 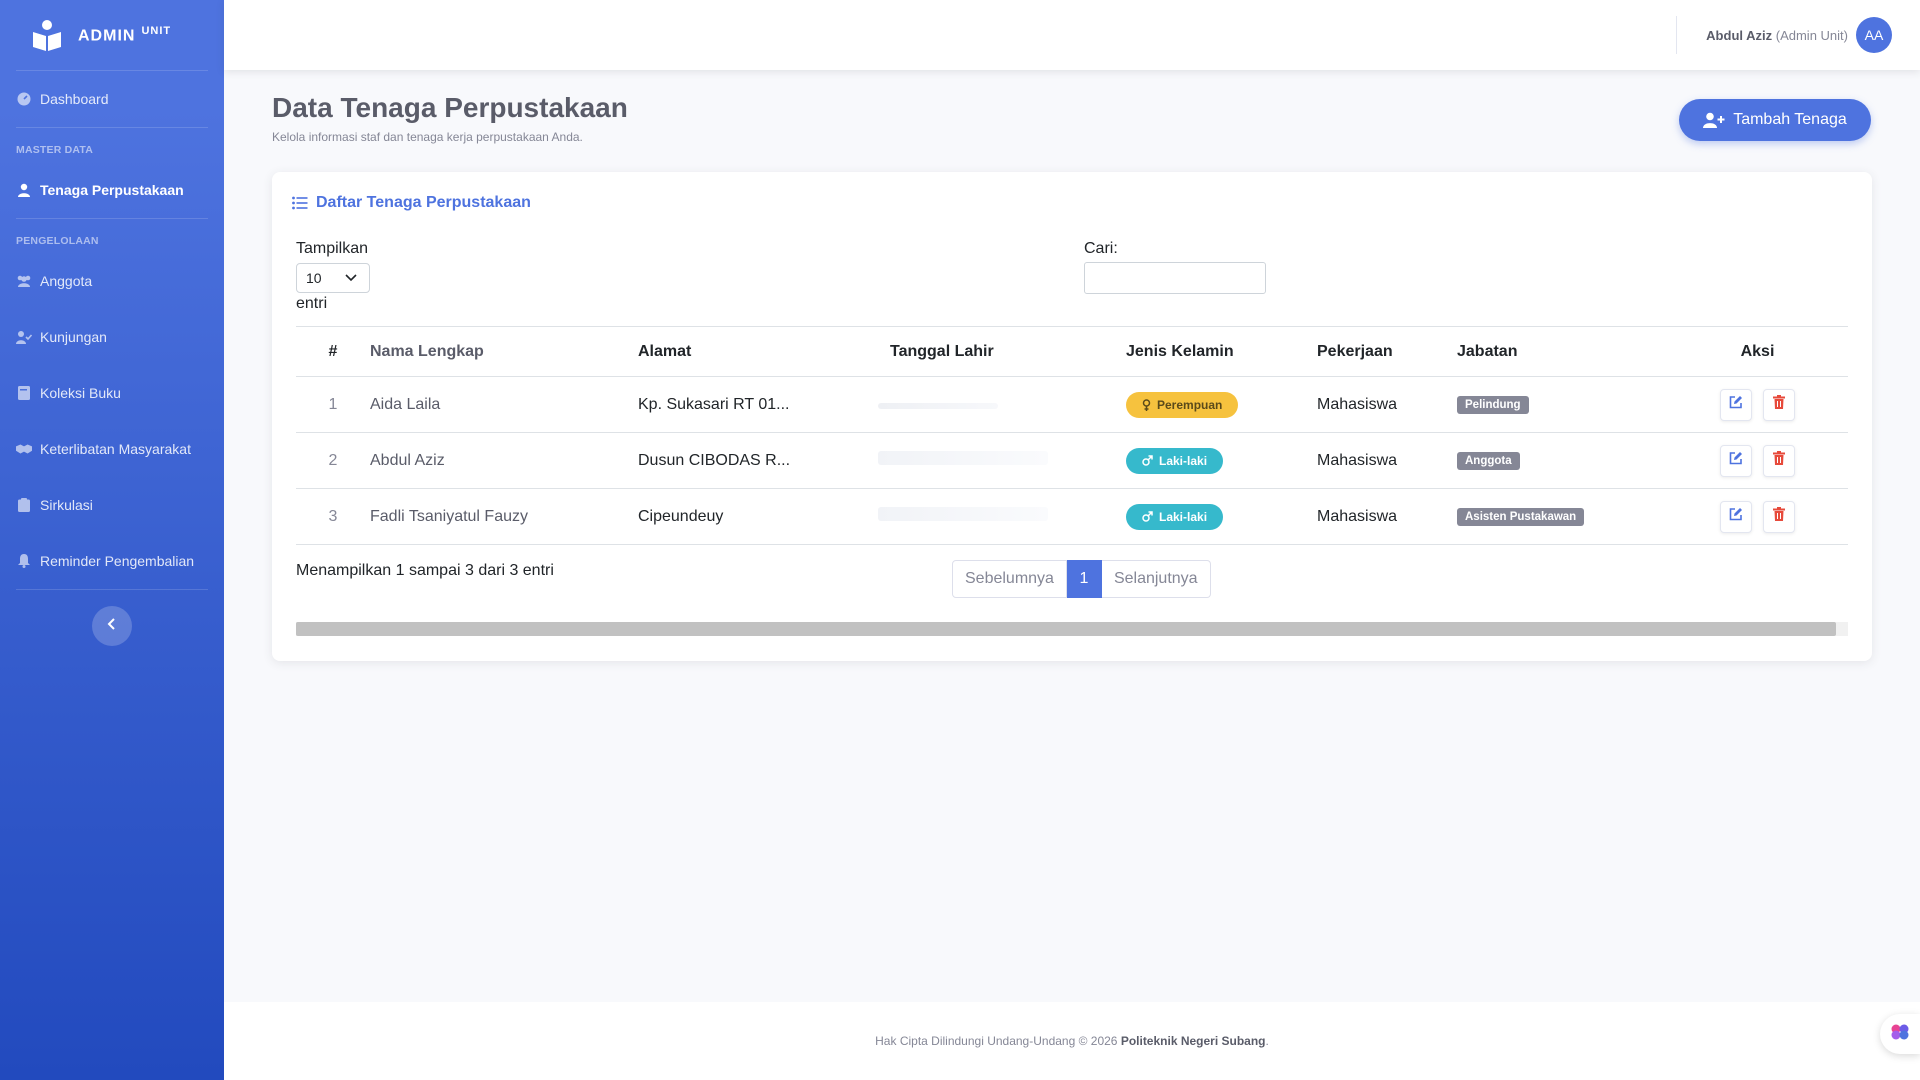 I want to click on sidebar-item-label: Reminder Pengembalian, so click(x=117, y=561).